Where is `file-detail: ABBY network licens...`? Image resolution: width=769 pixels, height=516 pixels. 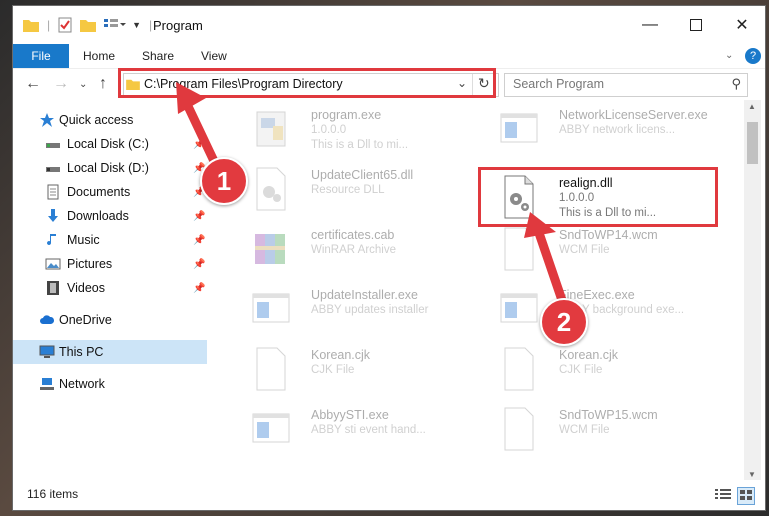 file-detail: ABBY network licens... is located at coordinates (617, 130).